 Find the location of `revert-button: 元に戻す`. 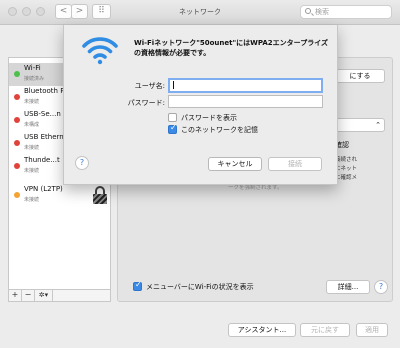

revert-button: 元に戻す is located at coordinates (325, 330).